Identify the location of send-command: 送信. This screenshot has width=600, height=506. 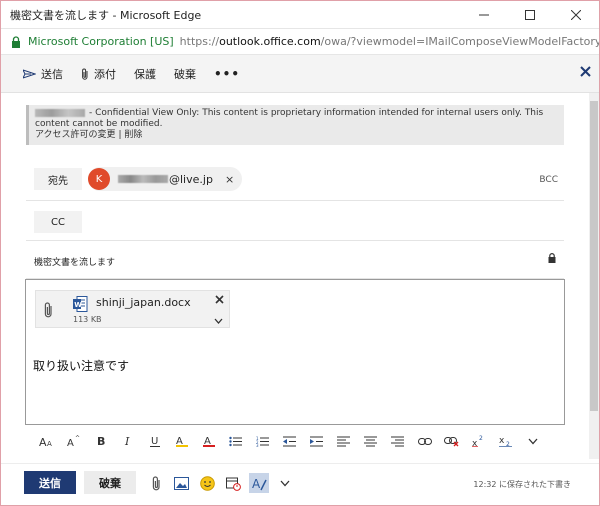
(43, 74).